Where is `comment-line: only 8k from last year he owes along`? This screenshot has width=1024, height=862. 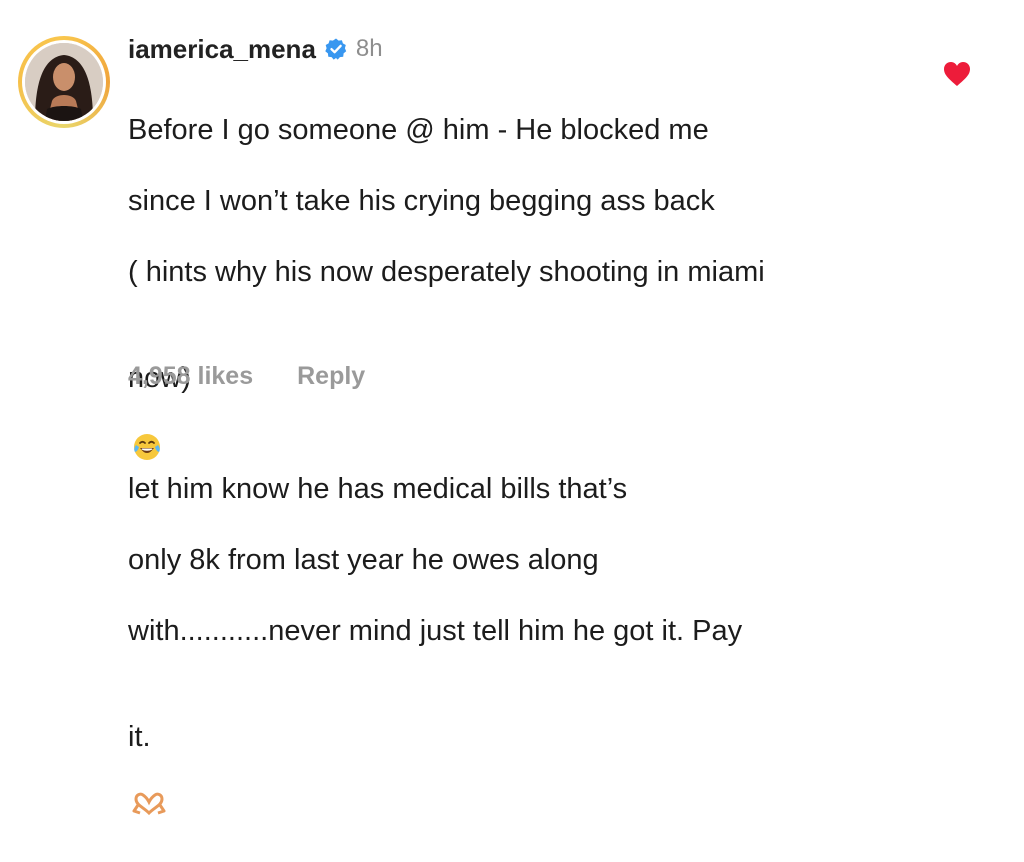 comment-line: only 8k from last year he owes along is located at coordinates (363, 559).